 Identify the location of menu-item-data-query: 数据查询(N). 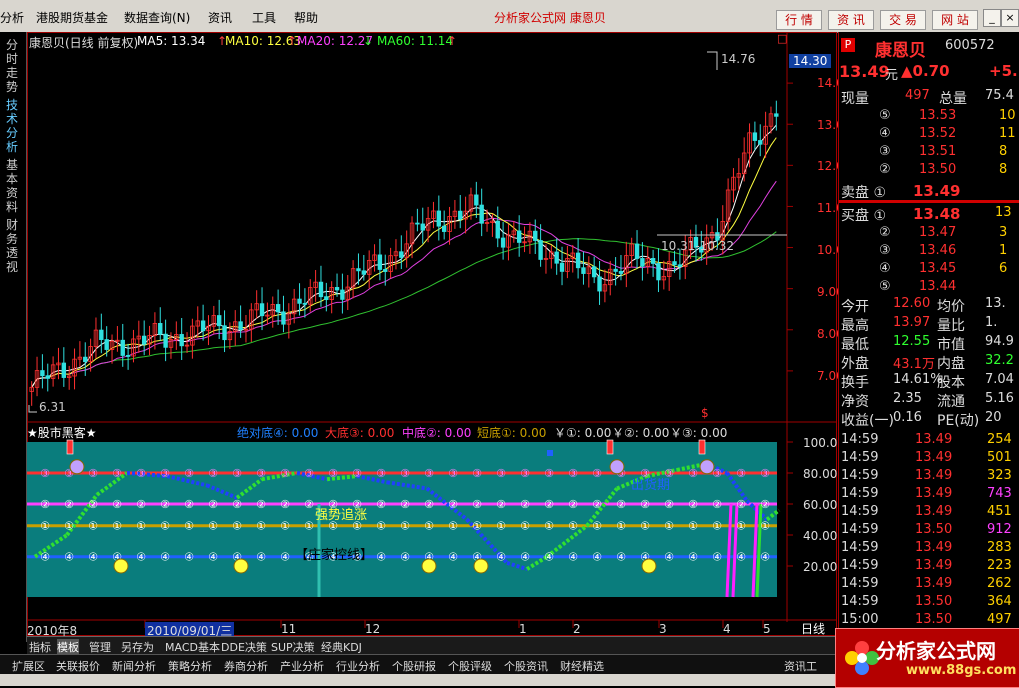
(157, 17).